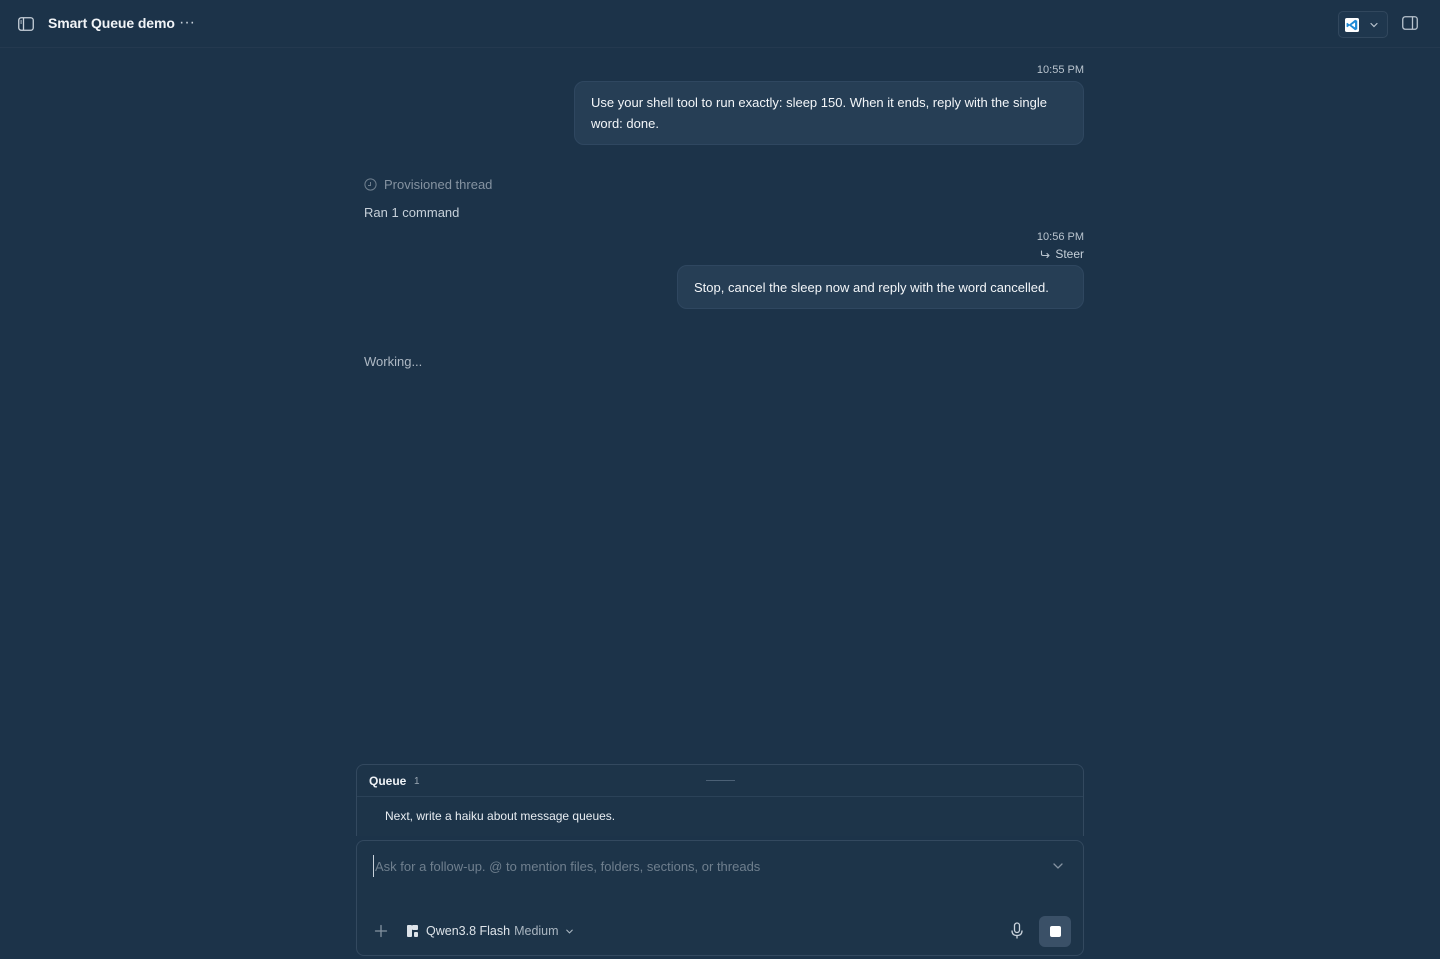 Image resolution: width=1440 pixels, height=959 pixels. What do you see at coordinates (1352, 24) in the screenshot?
I see `vscode-icon` at bounding box center [1352, 24].